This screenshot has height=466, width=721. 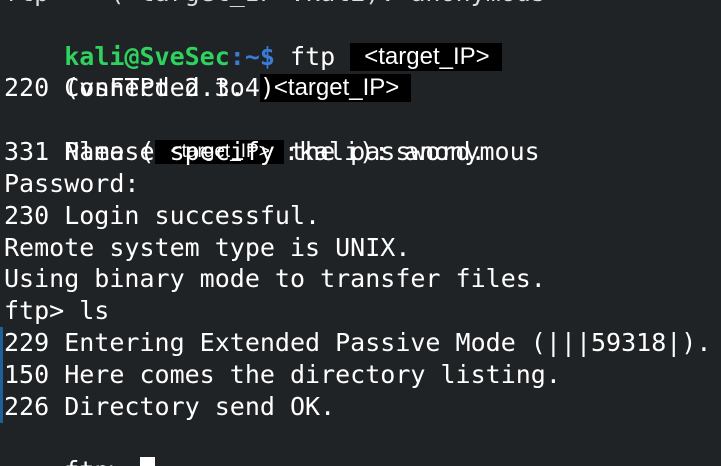 What do you see at coordinates (275, 278) in the screenshot?
I see `binary-mode-line: Using binary mode to transfer files.` at bounding box center [275, 278].